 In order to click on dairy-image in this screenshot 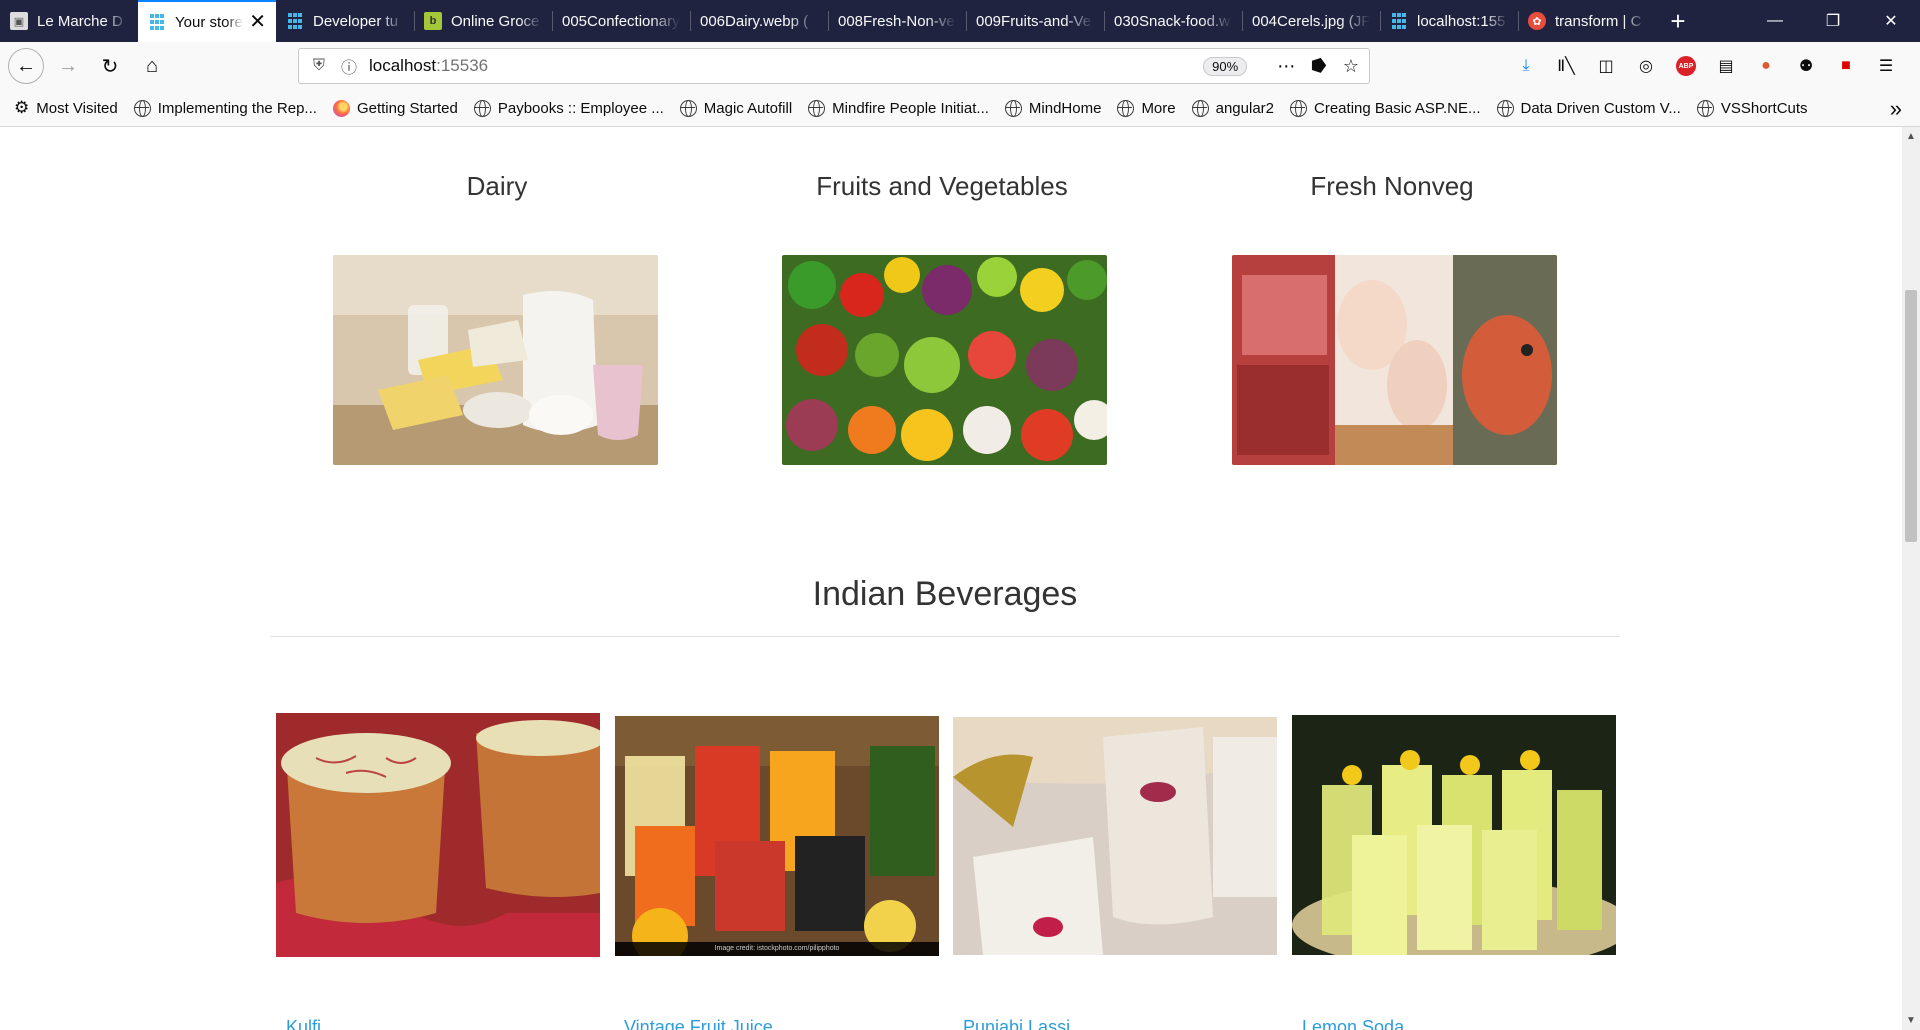, I will do `click(495, 360)`.